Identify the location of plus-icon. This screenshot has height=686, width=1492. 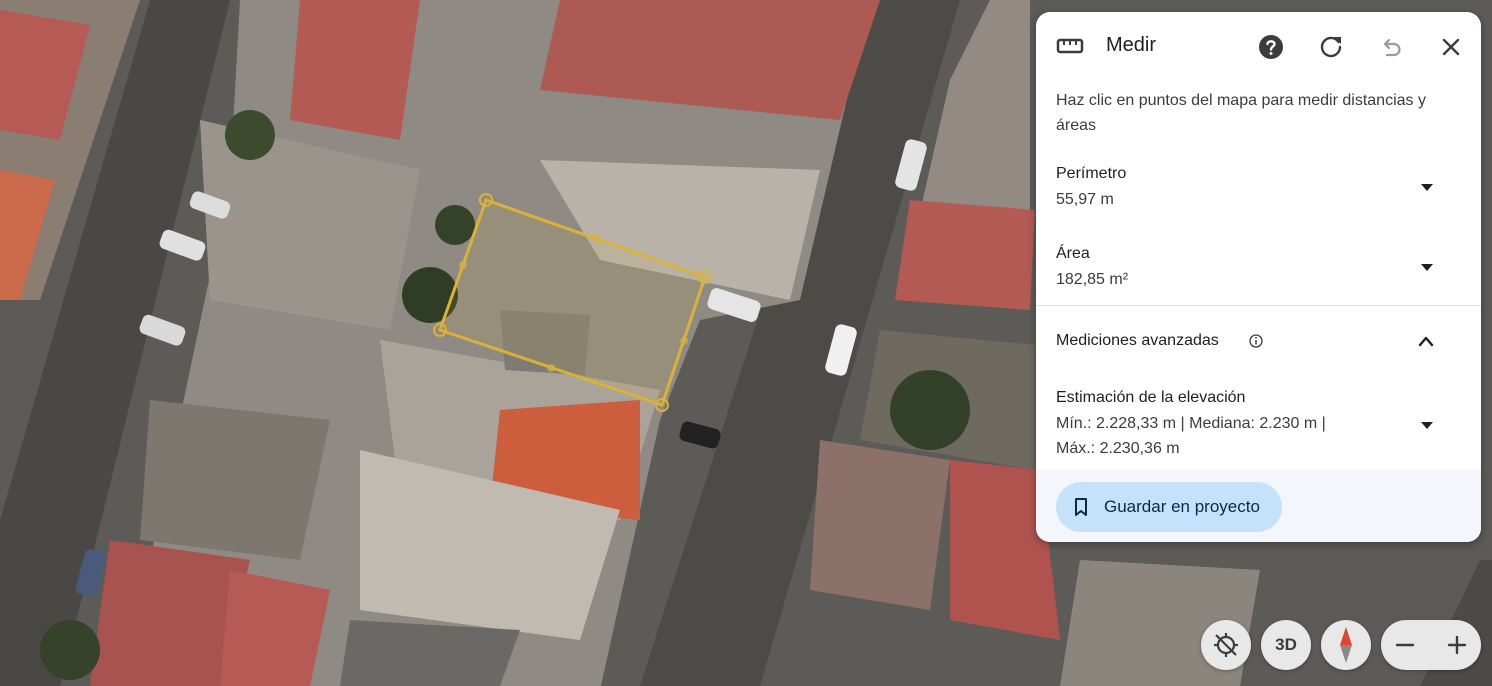
(1457, 645).